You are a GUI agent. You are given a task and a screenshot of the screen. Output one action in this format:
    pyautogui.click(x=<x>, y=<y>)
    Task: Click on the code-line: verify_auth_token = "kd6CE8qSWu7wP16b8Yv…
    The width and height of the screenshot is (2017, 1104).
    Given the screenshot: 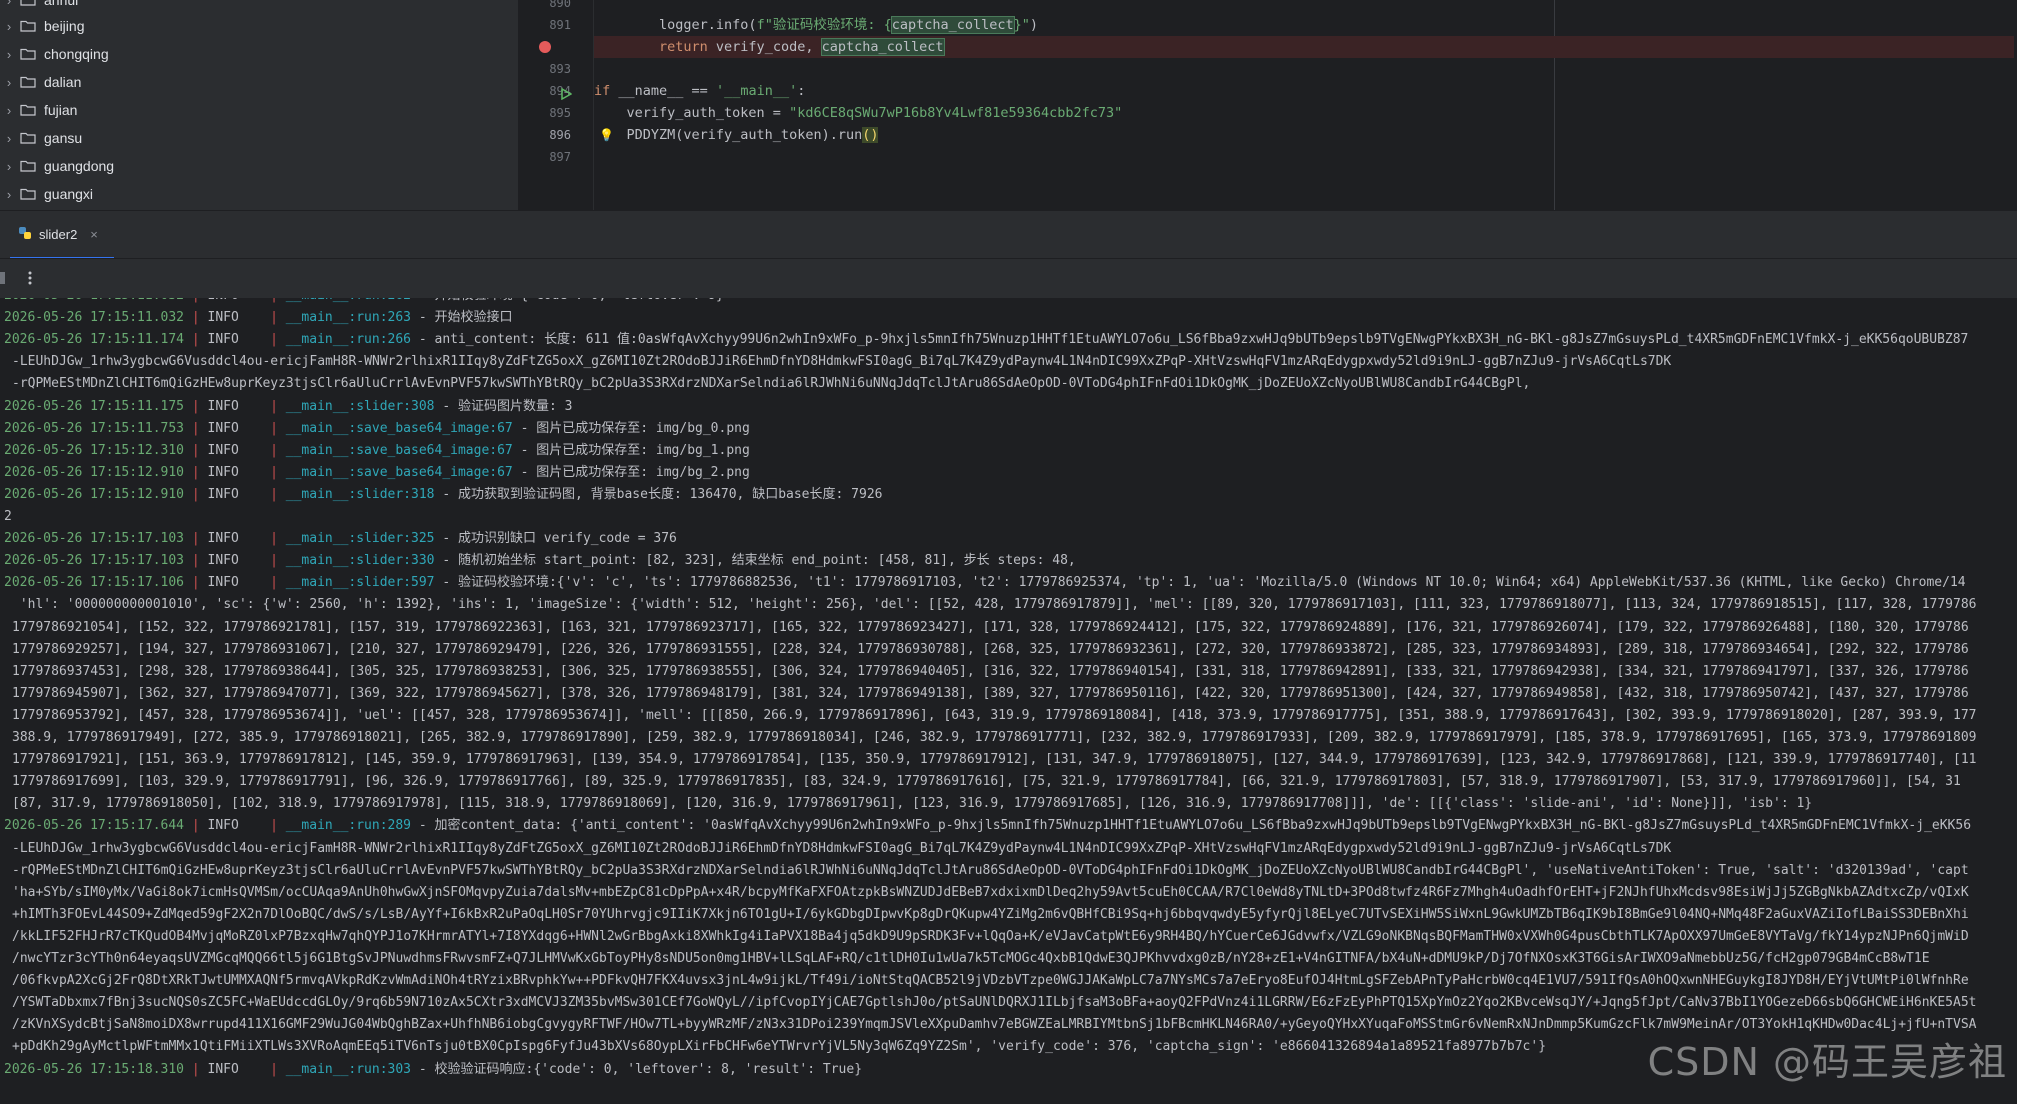 What is the action you would take?
    pyautogui.click(x=1304, y=113)
    